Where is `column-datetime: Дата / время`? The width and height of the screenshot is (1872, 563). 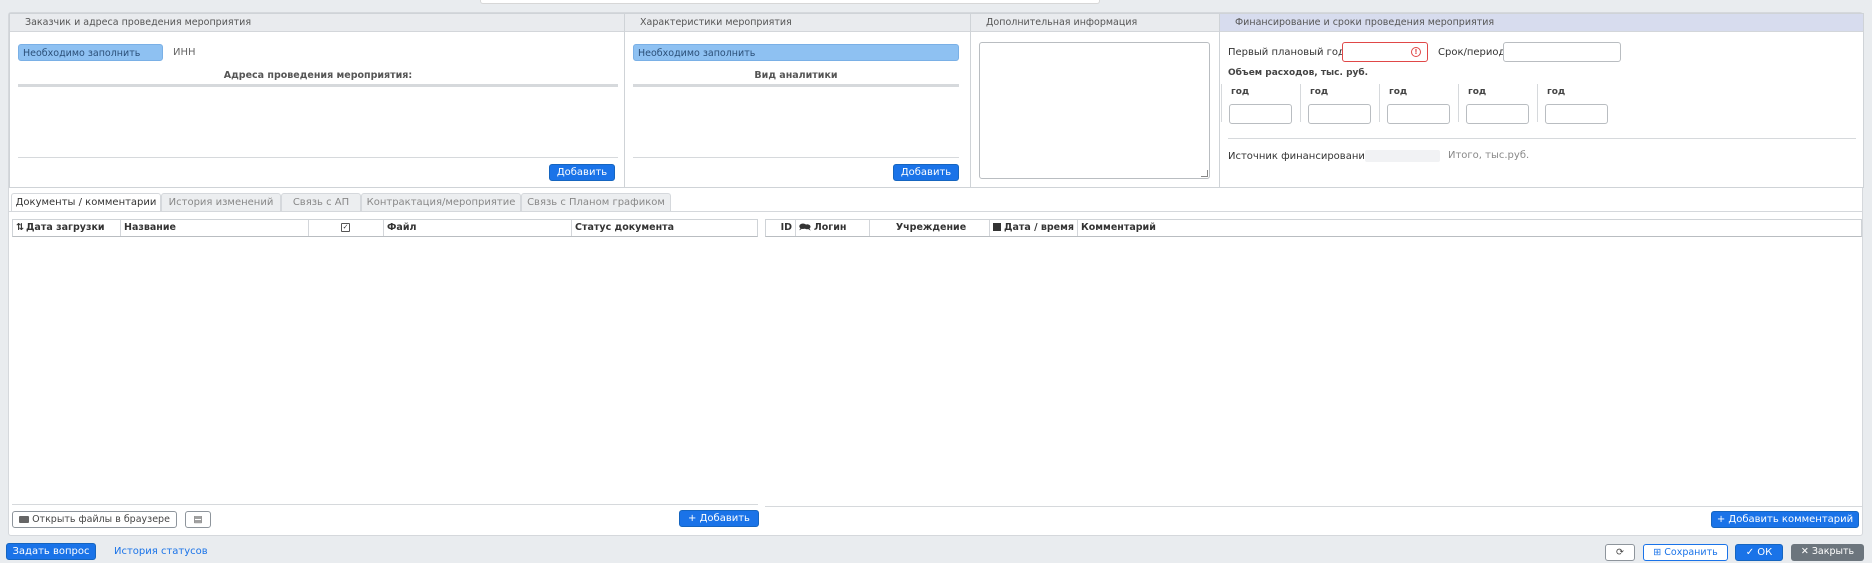
column-datetime: Дата / время is located at coordinates (1034, 228).